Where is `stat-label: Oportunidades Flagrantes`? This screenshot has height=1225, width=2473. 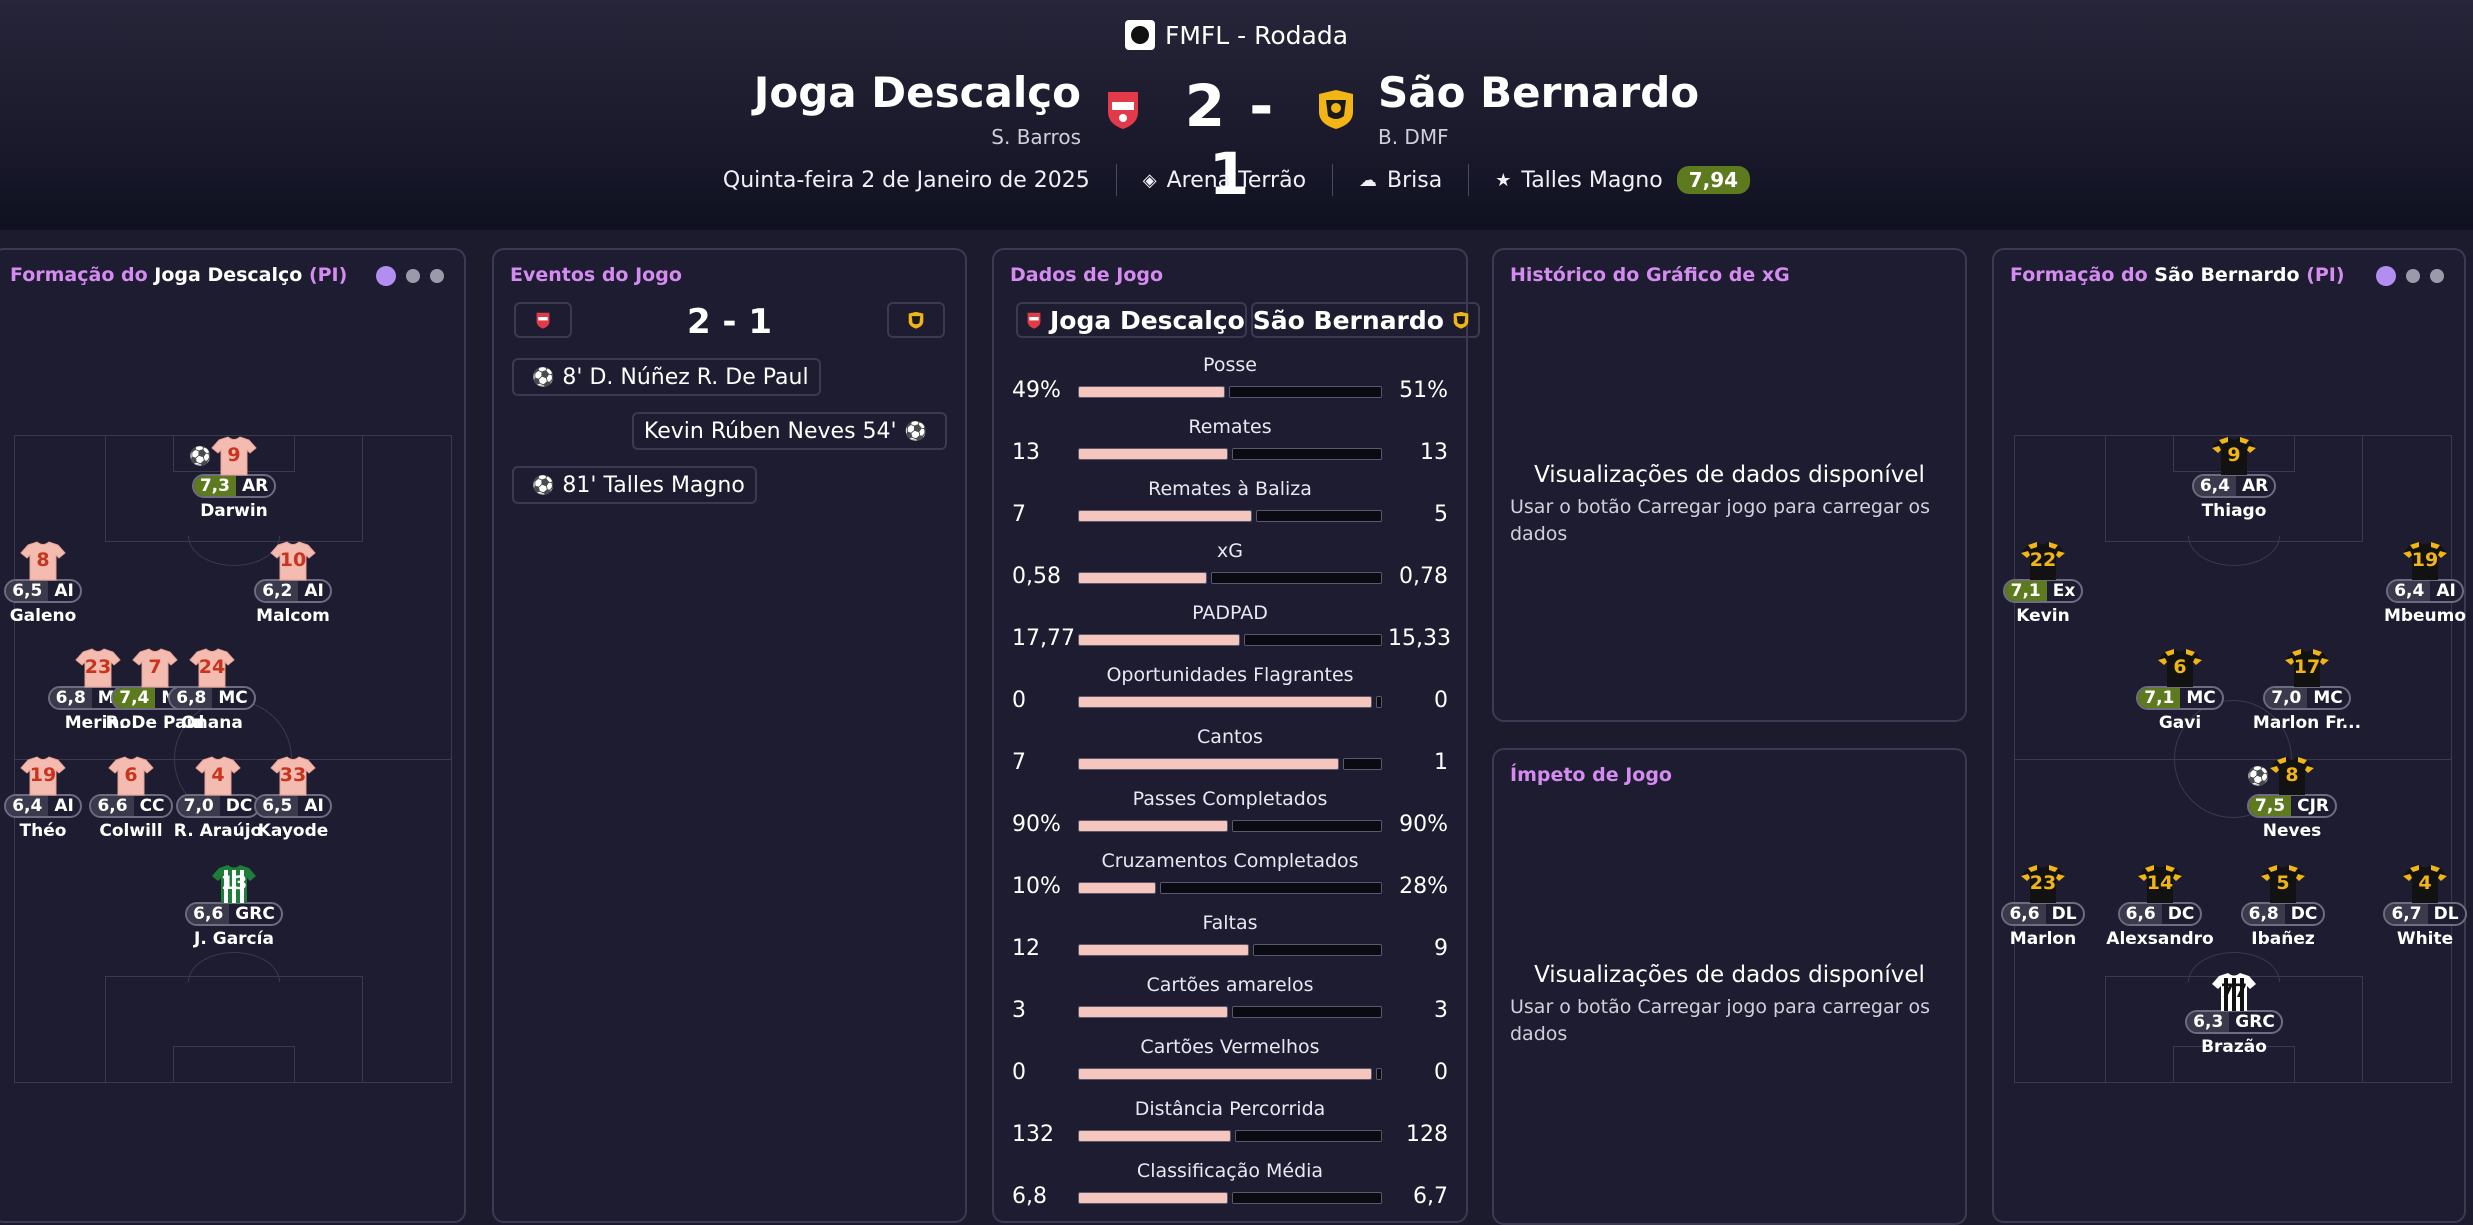
stat-label: Oportunidades Flagrantes is located at coordinates (1230, 675).